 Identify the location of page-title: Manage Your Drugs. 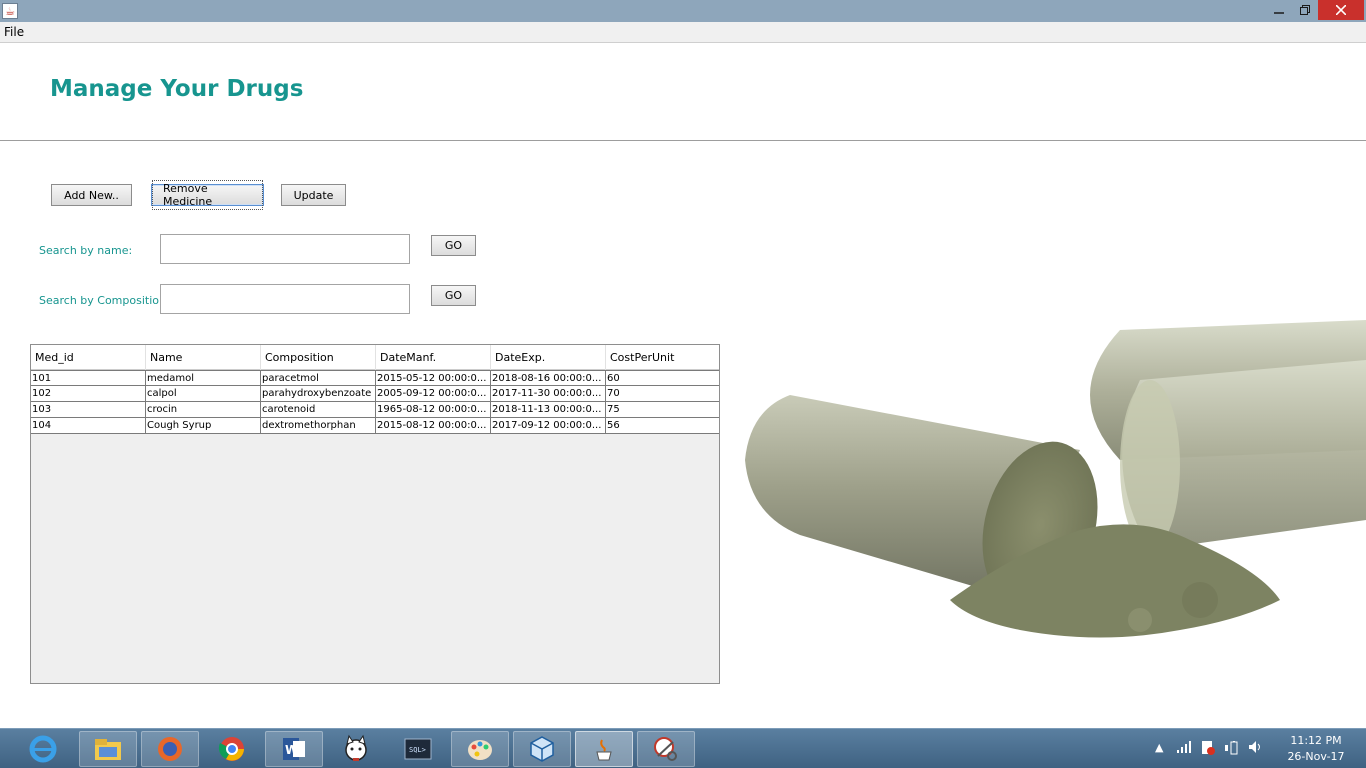
(177, 89).